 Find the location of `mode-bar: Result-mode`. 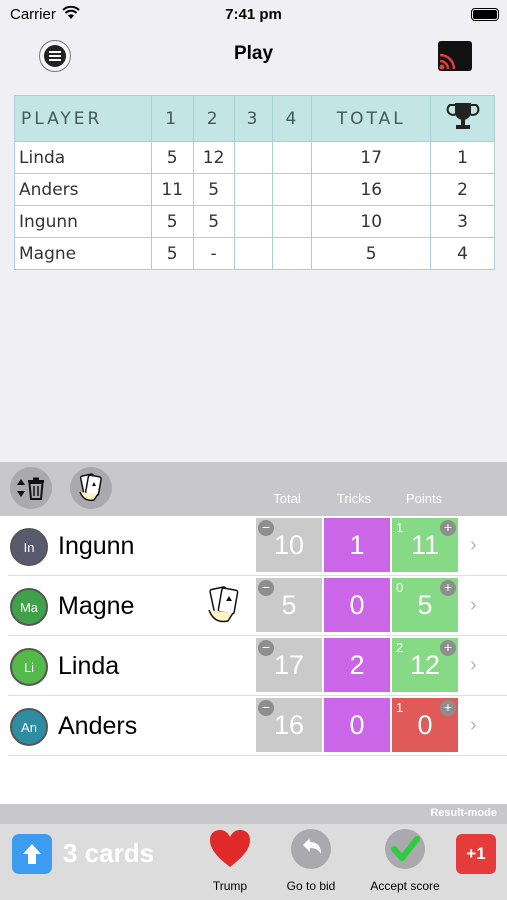

mode-bar: Result-mode is located at coordinates (253, 814).